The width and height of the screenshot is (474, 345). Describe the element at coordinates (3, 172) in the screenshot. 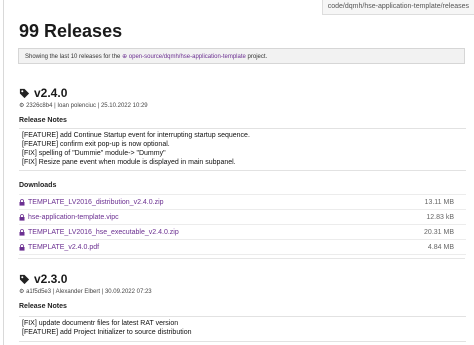

I see `left-border` at that location.